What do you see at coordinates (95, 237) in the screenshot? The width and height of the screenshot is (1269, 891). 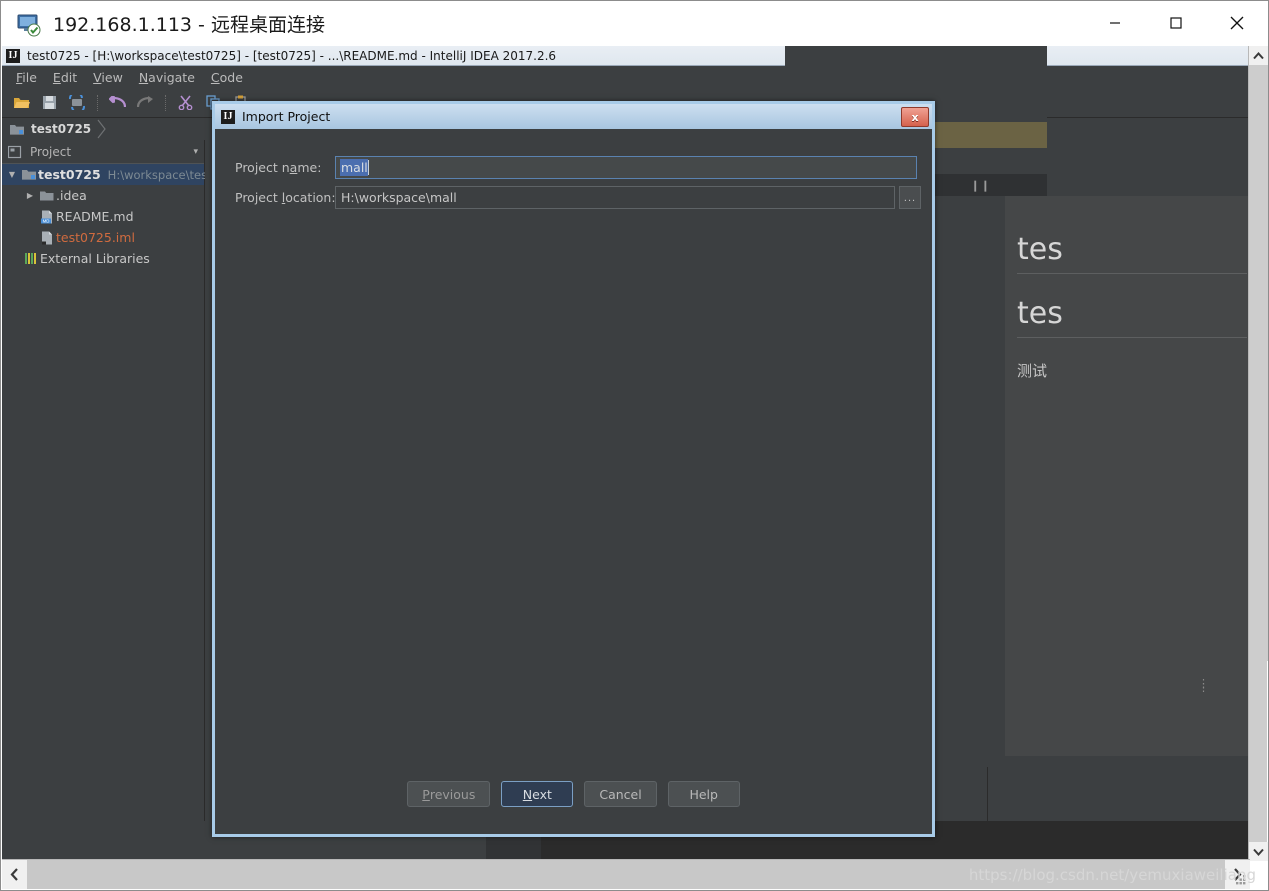 I see `tree-item-label: test0725.iml` at bounding box center [95, 237].